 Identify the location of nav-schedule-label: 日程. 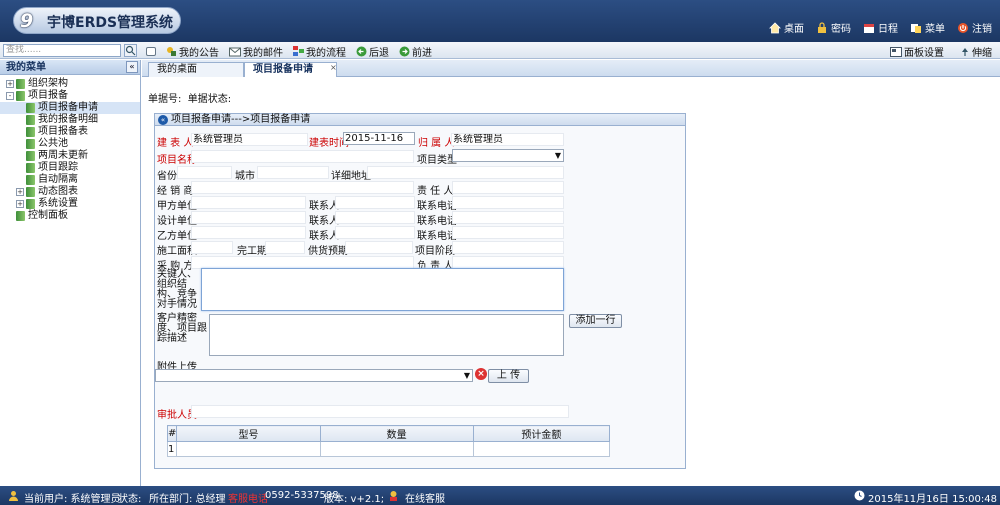
(888, 29).